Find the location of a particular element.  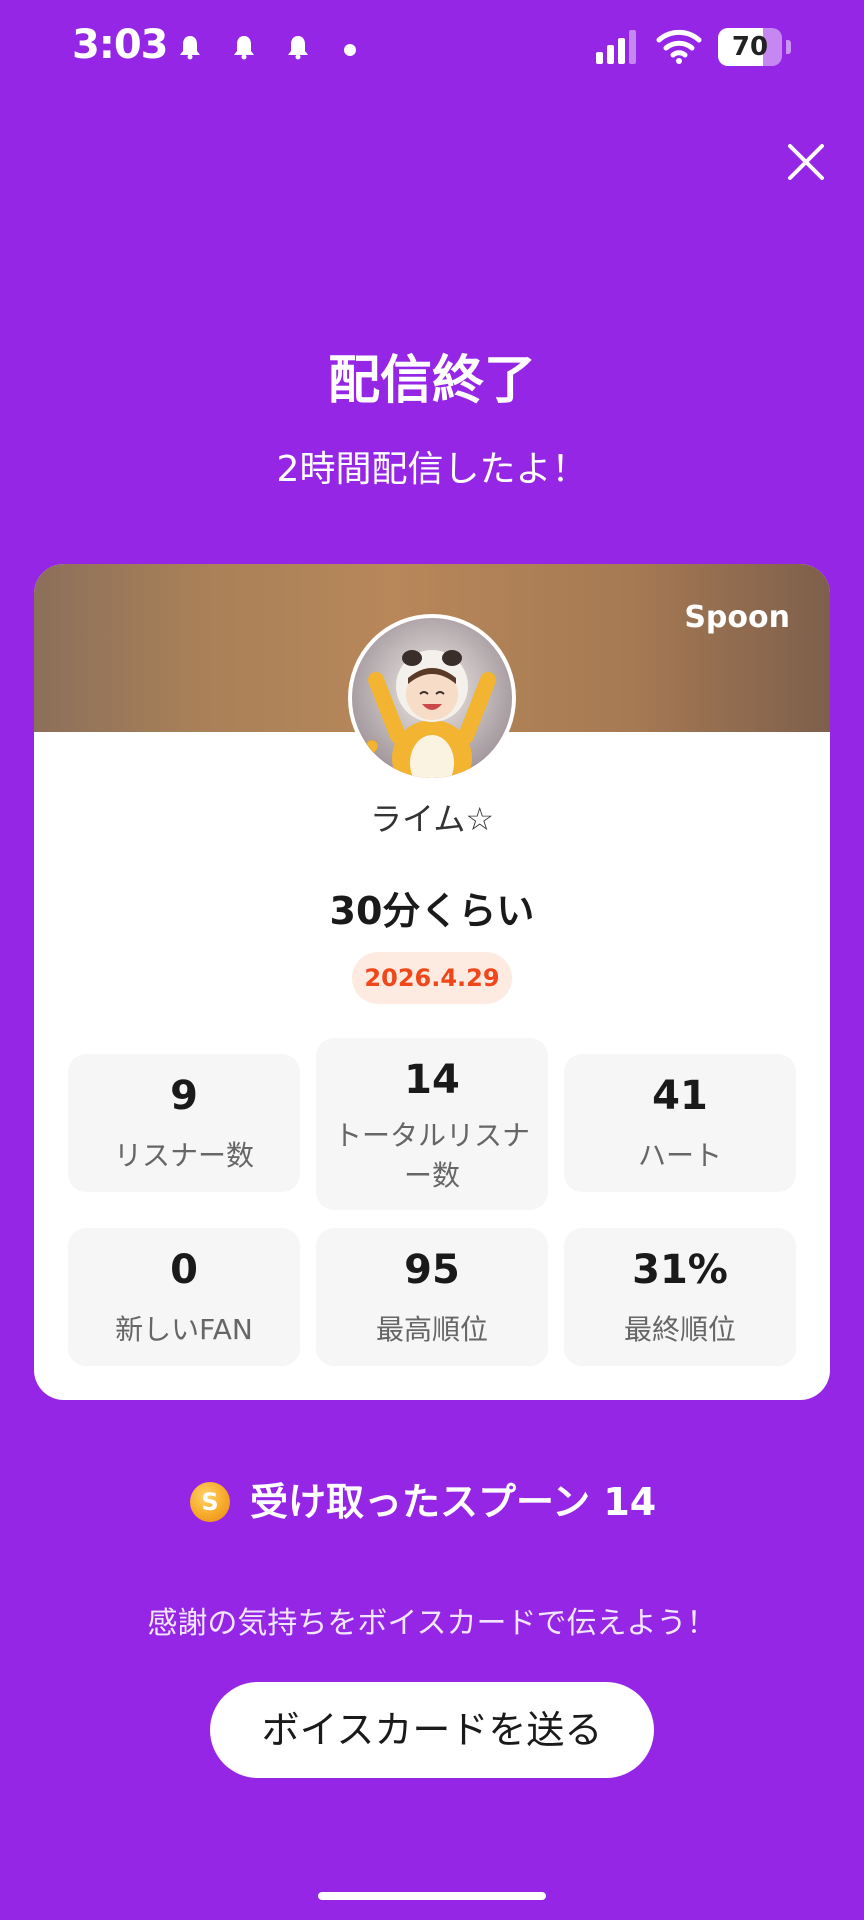

status-bar: 3:03 70 is located at coordinates (432, 50).